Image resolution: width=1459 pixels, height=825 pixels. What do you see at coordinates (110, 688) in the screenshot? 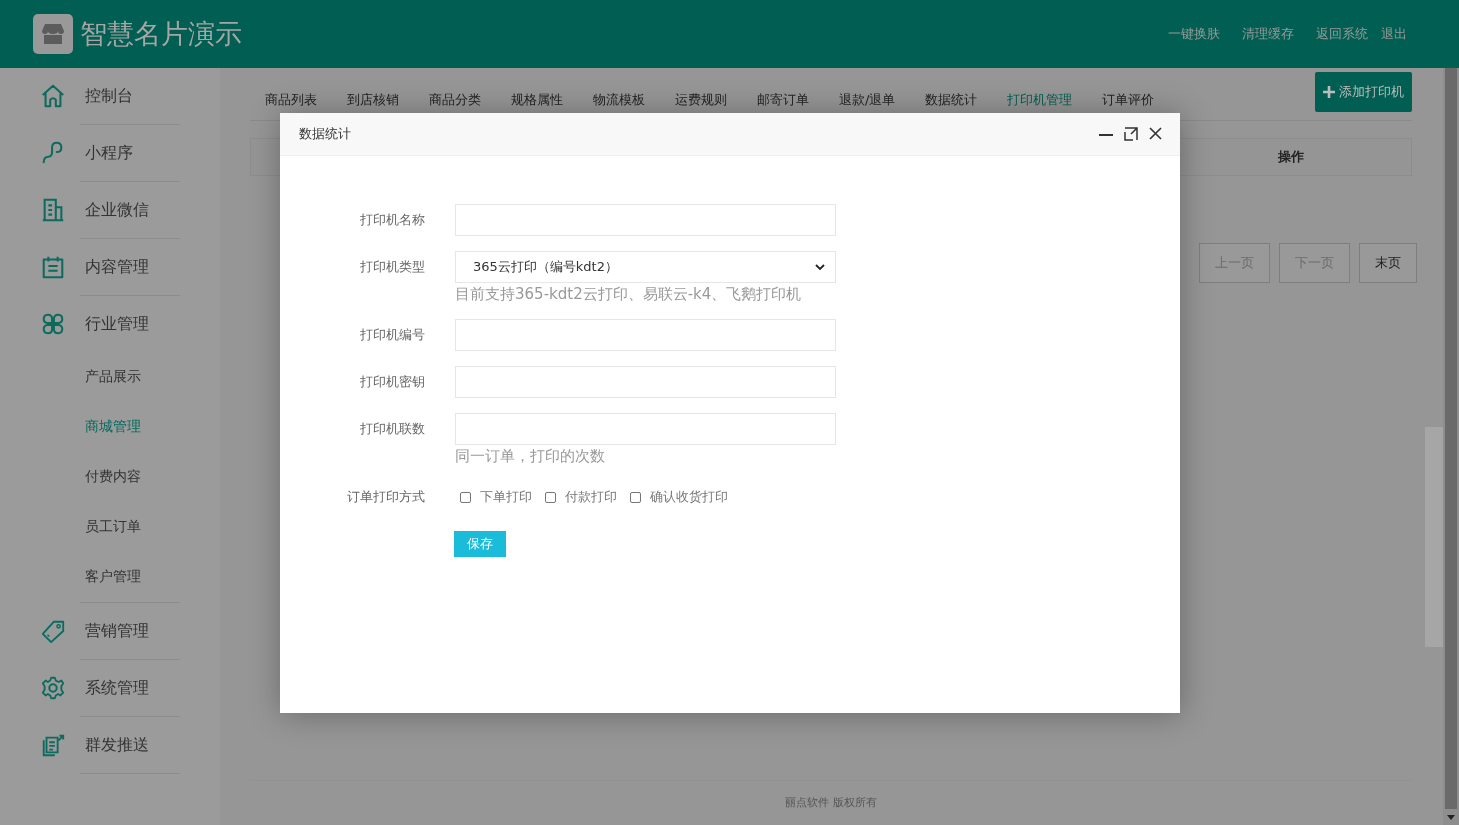
I see `menu-item: 系统管理` at bounding box center [110, 688].